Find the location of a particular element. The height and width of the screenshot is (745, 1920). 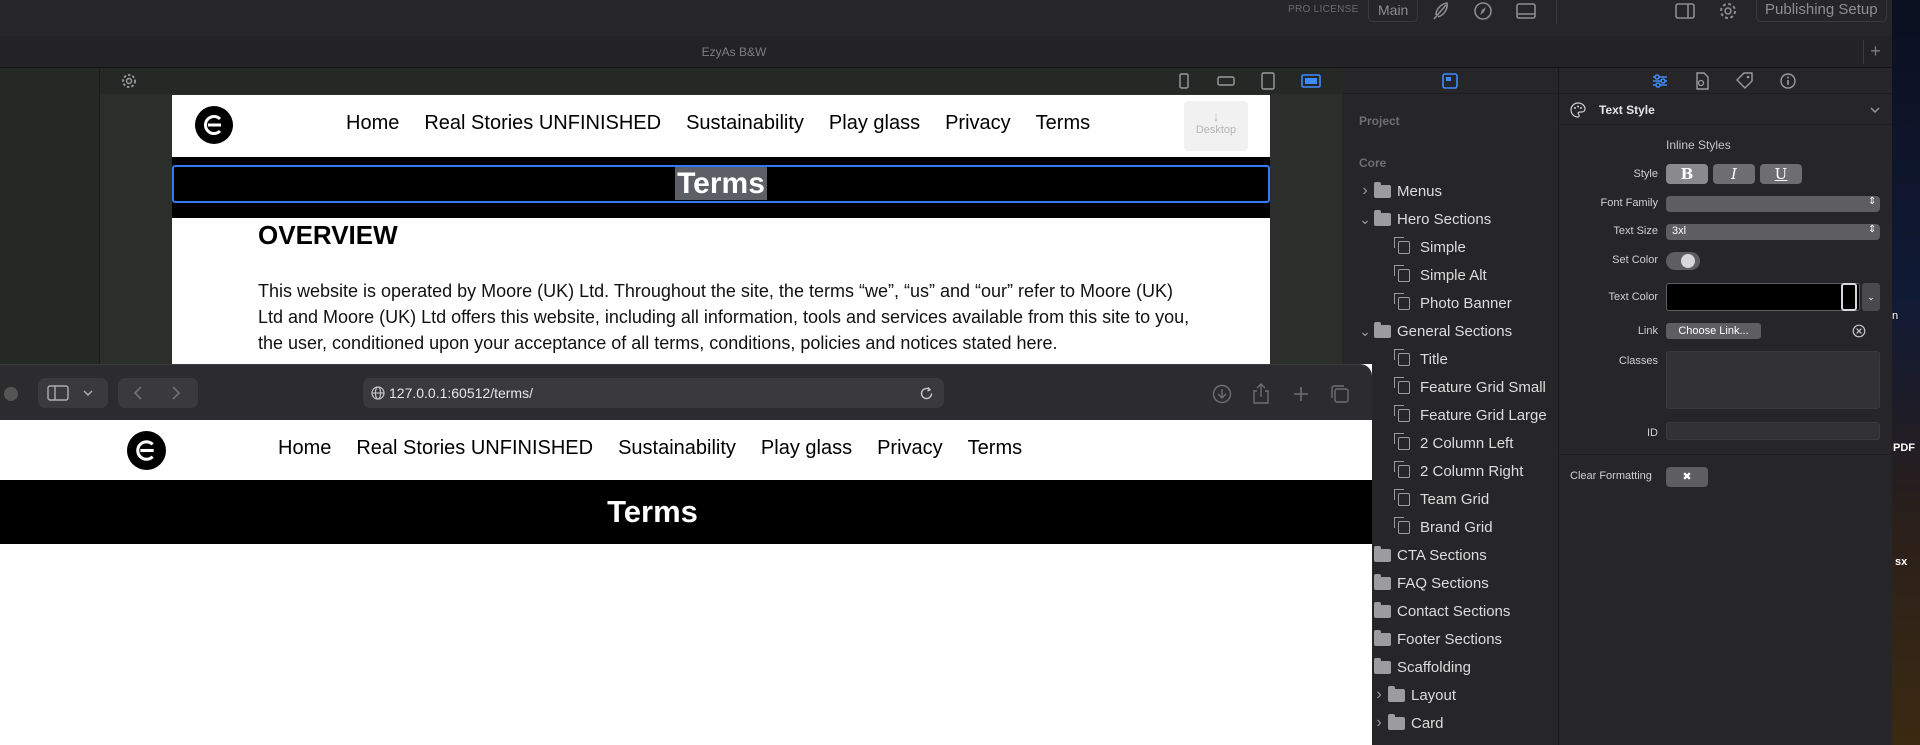

classes-field is located at coordinates (1773, 380).